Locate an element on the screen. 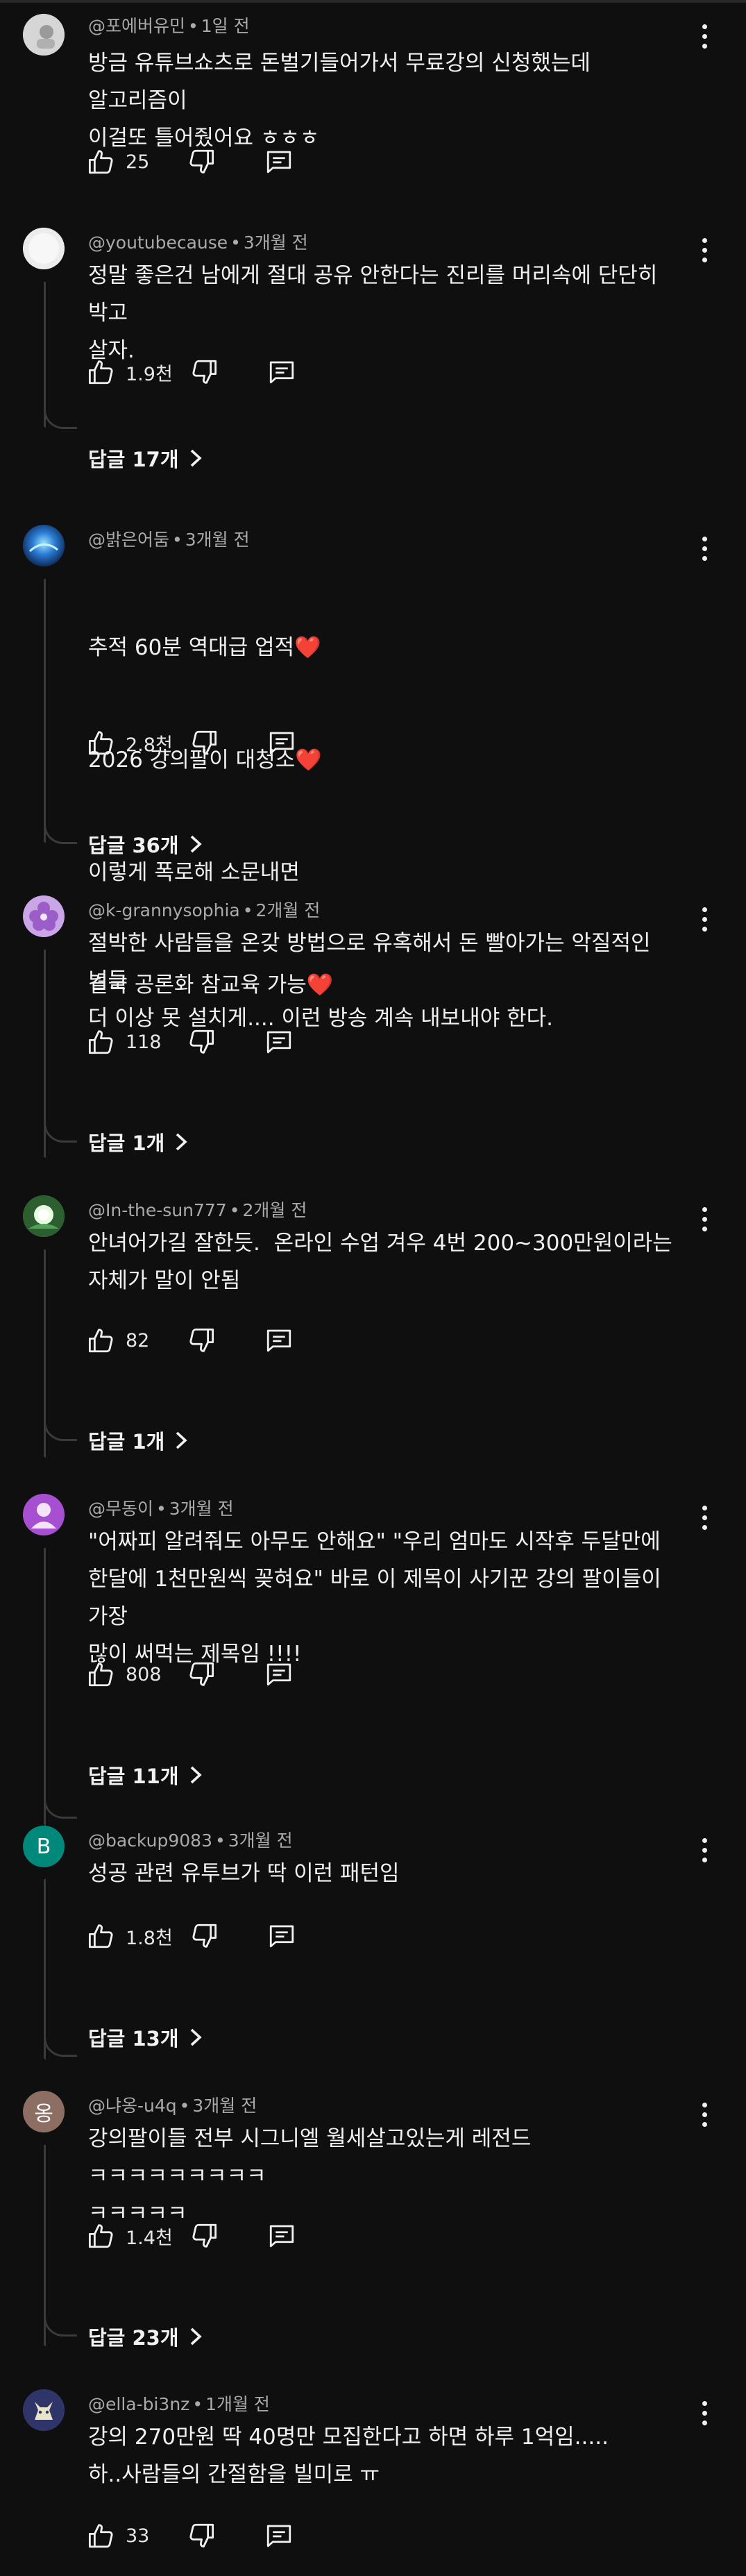 This screenshot has width=746, height=2576. comment-meta: @backup9083 • 3개월 전 is located at coordinates (190, 1840).